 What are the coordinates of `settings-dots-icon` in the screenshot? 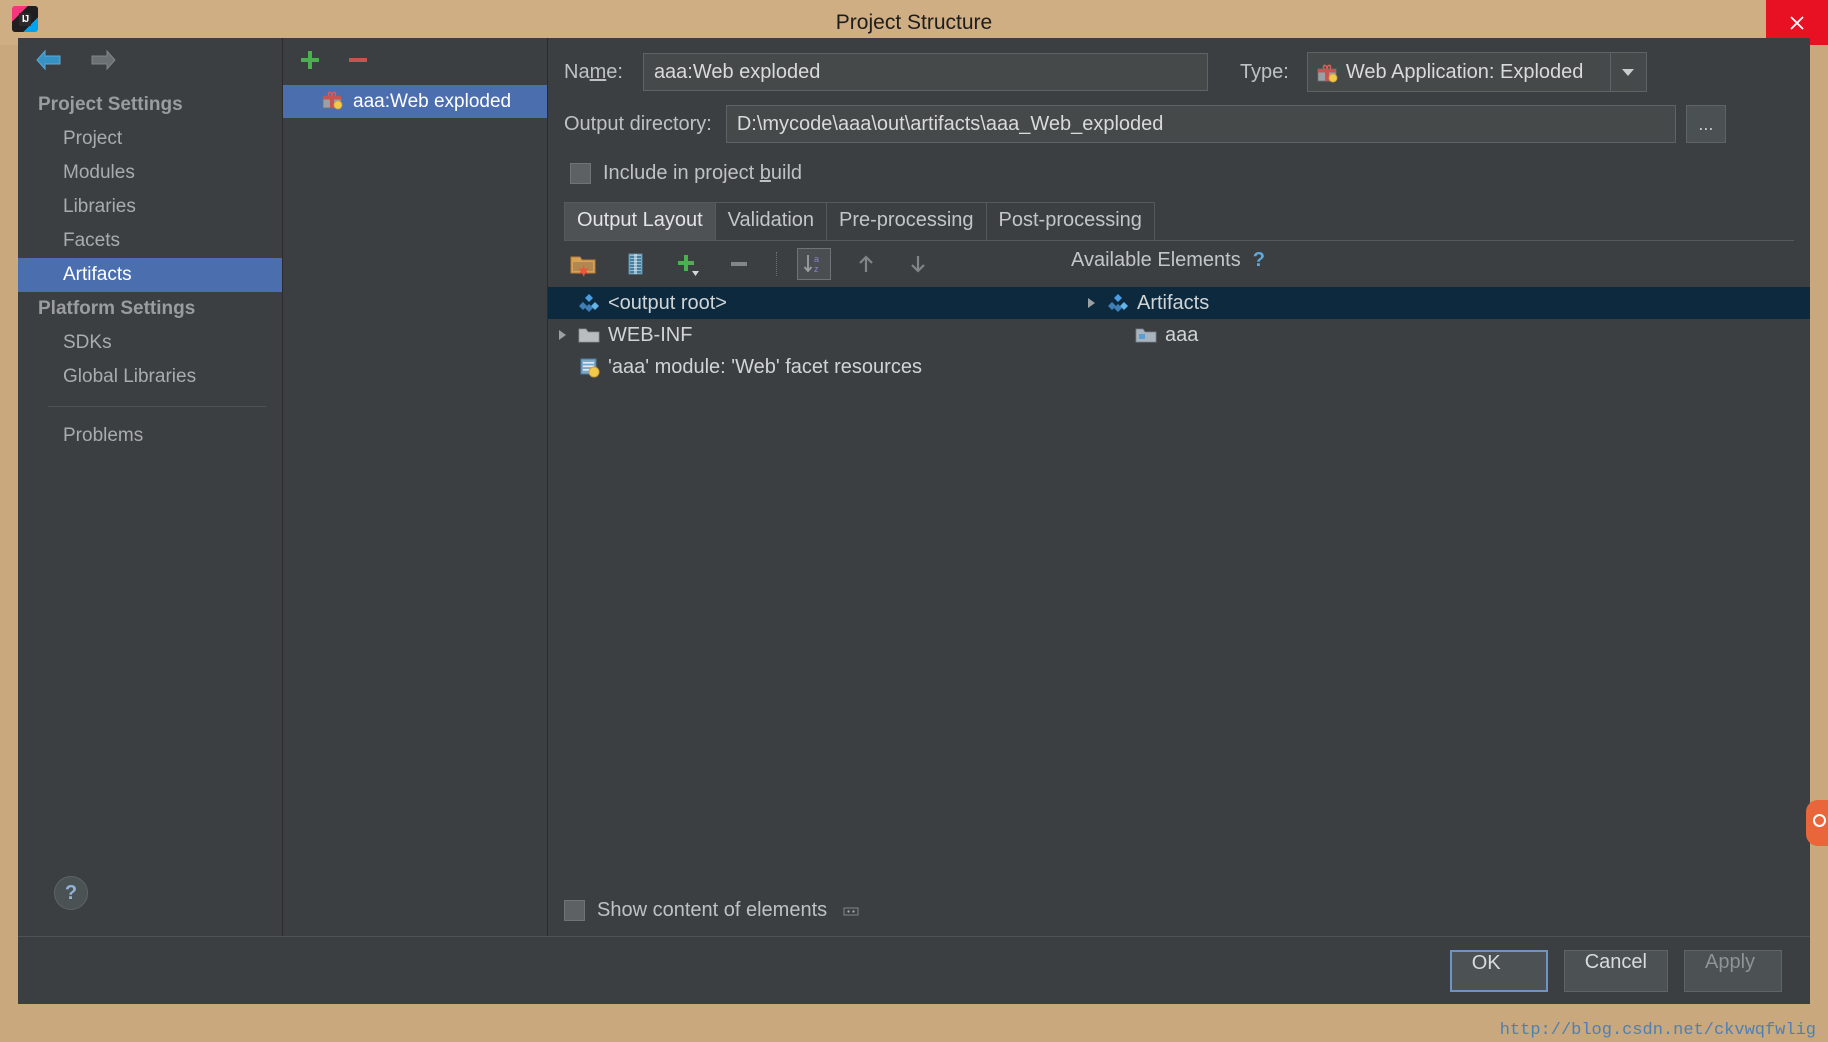 It's located at (851, 911).